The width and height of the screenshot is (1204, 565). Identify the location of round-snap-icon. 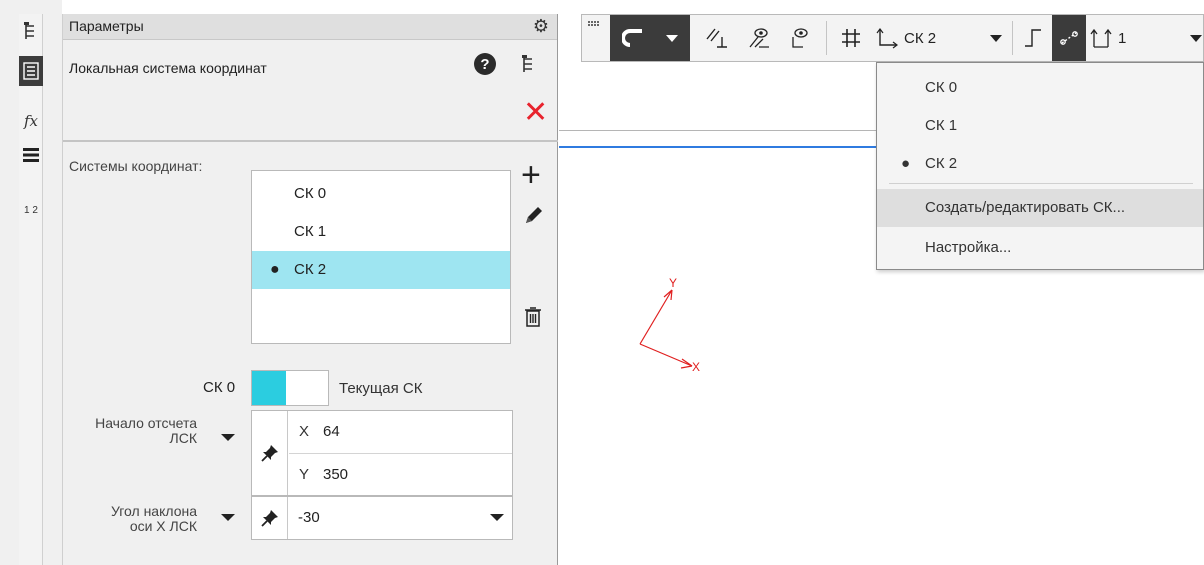
(1069, 38).